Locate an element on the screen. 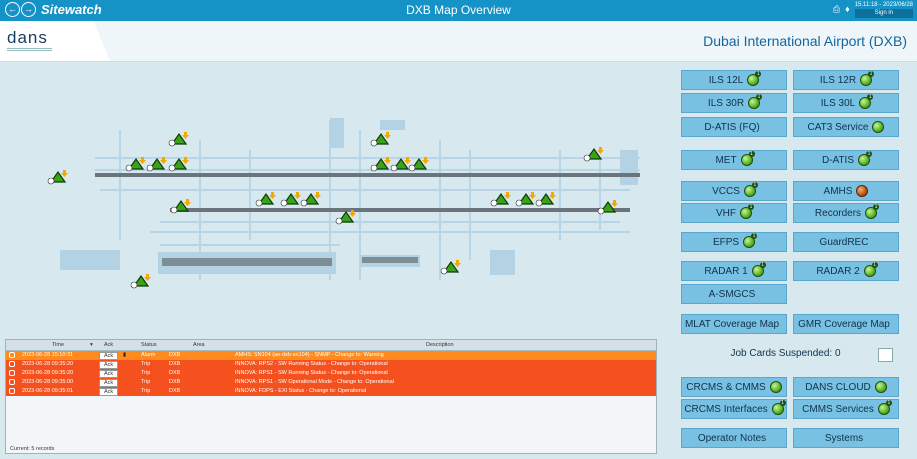 The height and width of the screenshot is (459, 917). ils-30l-button: ILS 30L 1 is located at coordinates (846, 103).